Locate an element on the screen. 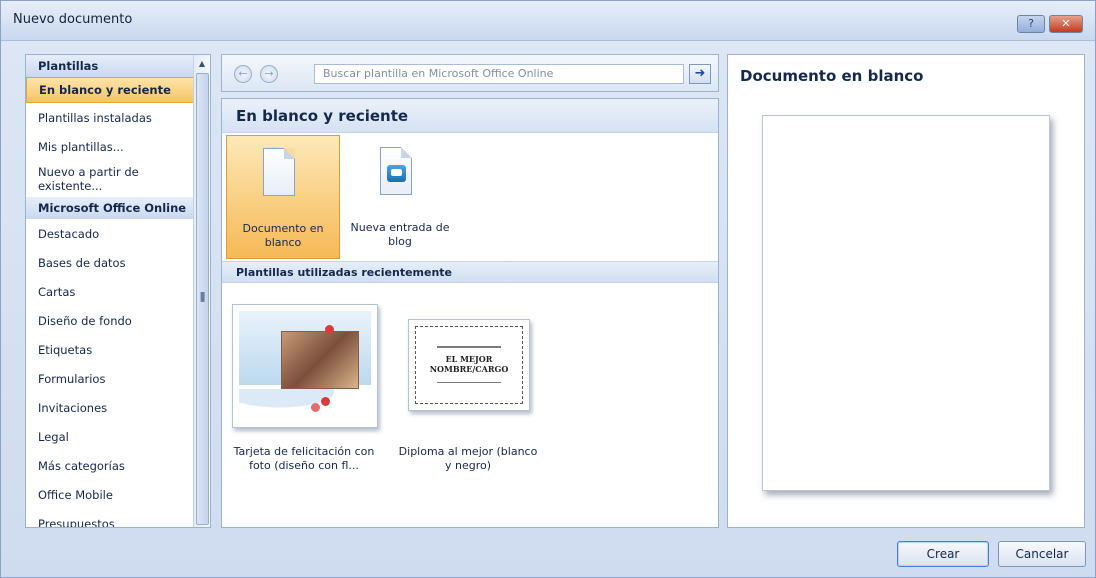 This screenshot has height=578, width=1096. preview-title: Documento en blanco is located at coordinates (832, 76).